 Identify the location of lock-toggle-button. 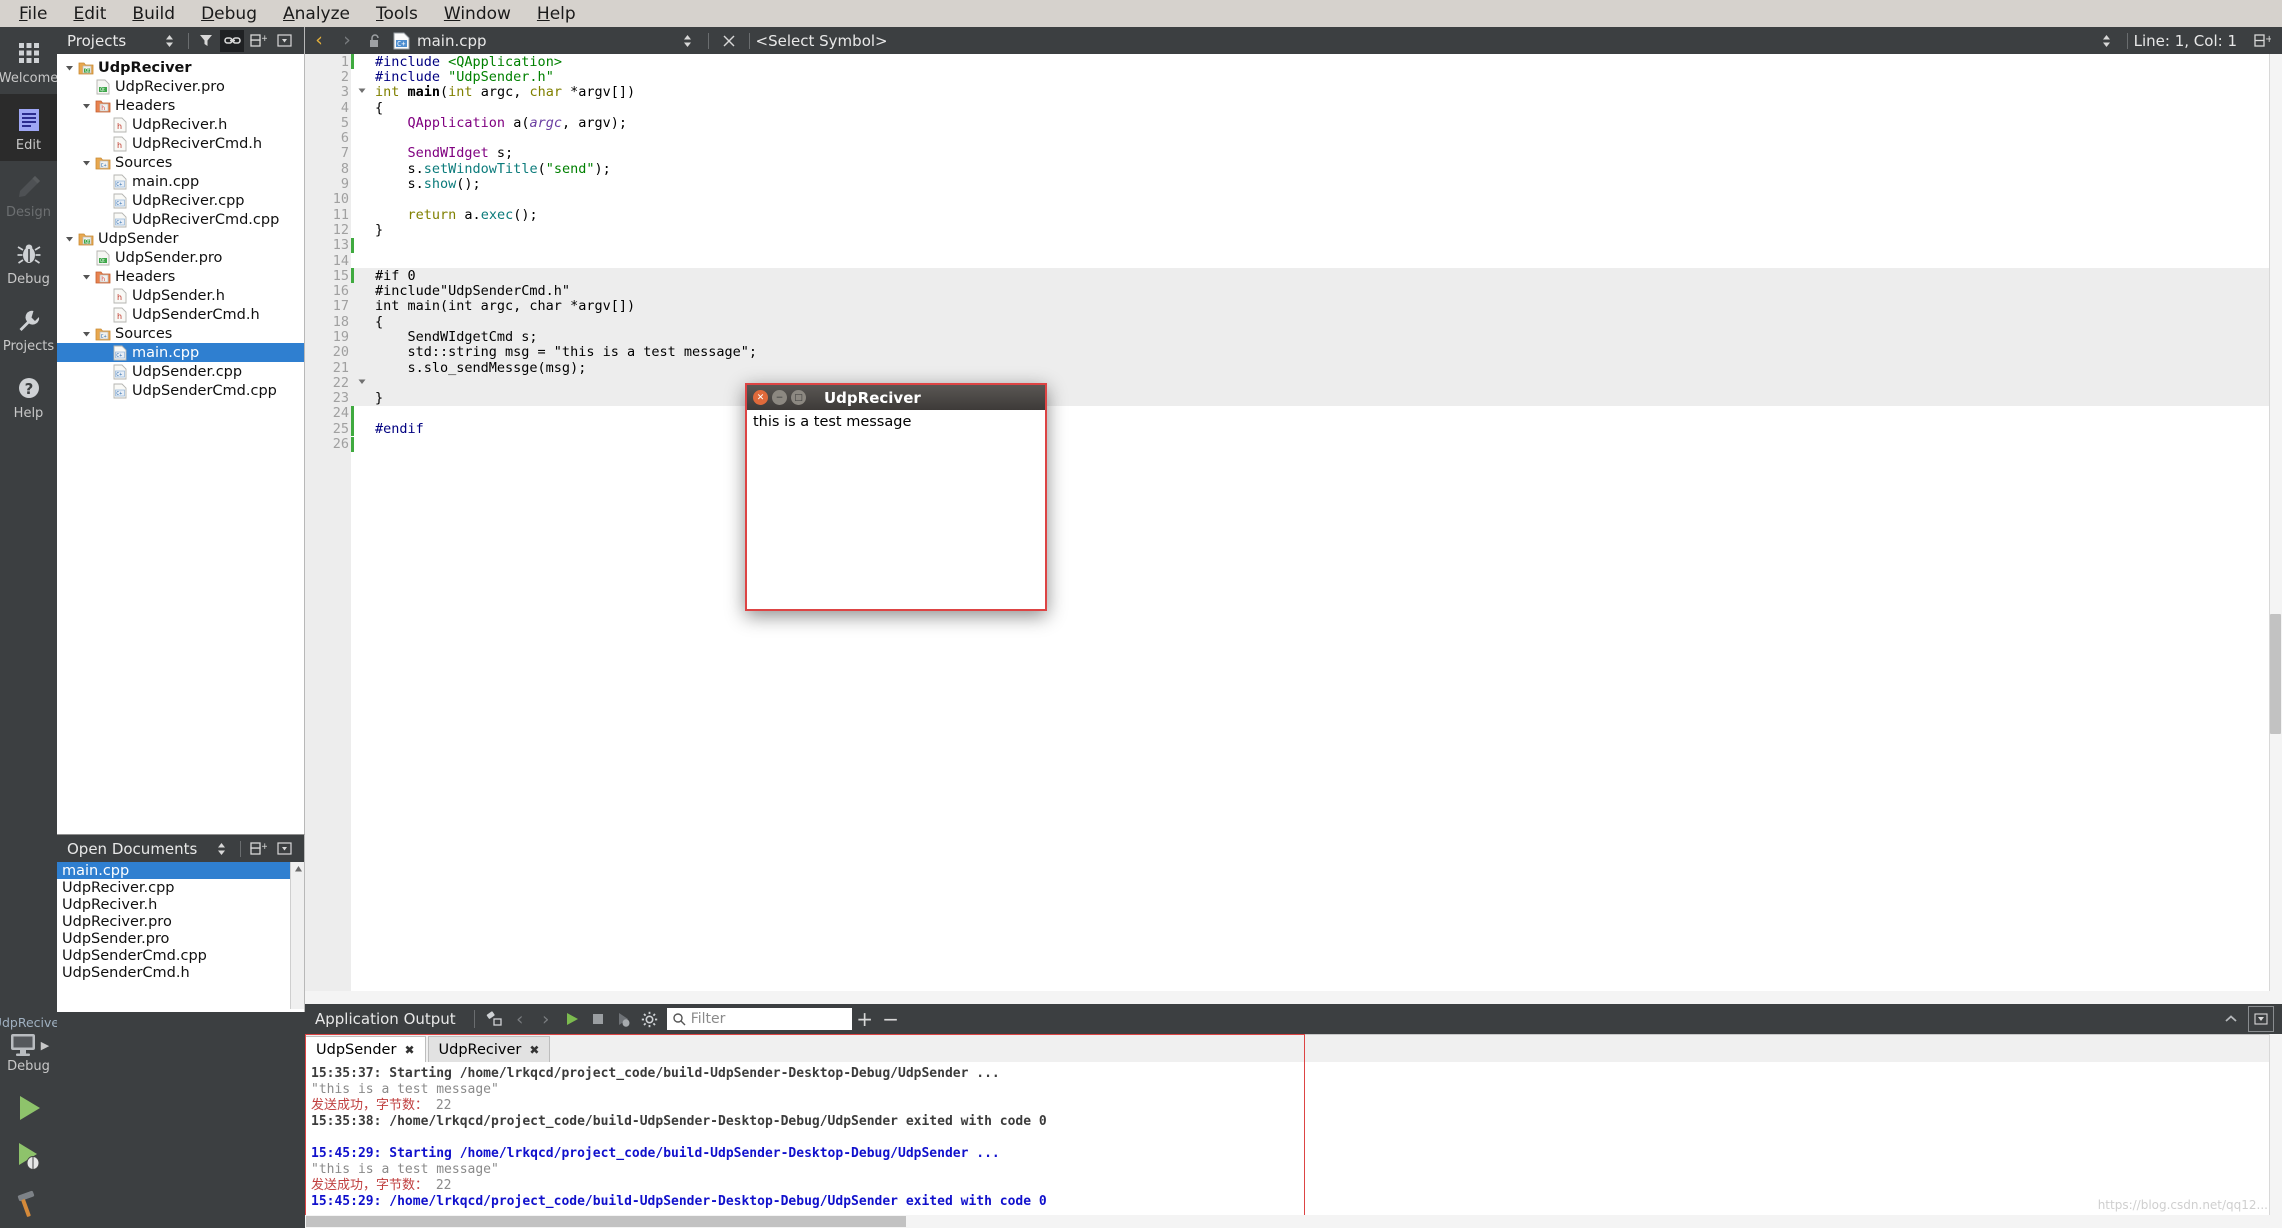
(375, 41).